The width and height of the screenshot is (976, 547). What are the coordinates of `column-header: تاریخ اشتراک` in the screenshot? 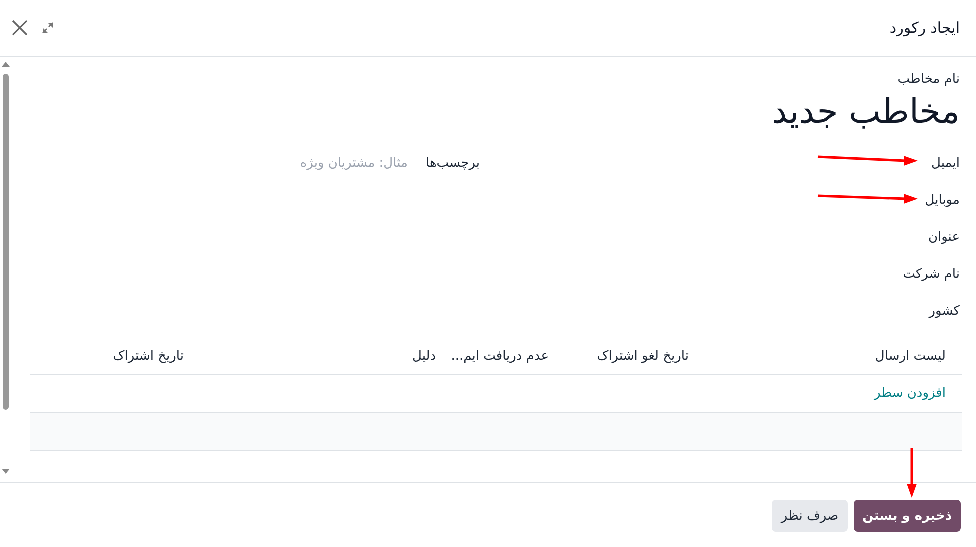 It's located at (115, 356).